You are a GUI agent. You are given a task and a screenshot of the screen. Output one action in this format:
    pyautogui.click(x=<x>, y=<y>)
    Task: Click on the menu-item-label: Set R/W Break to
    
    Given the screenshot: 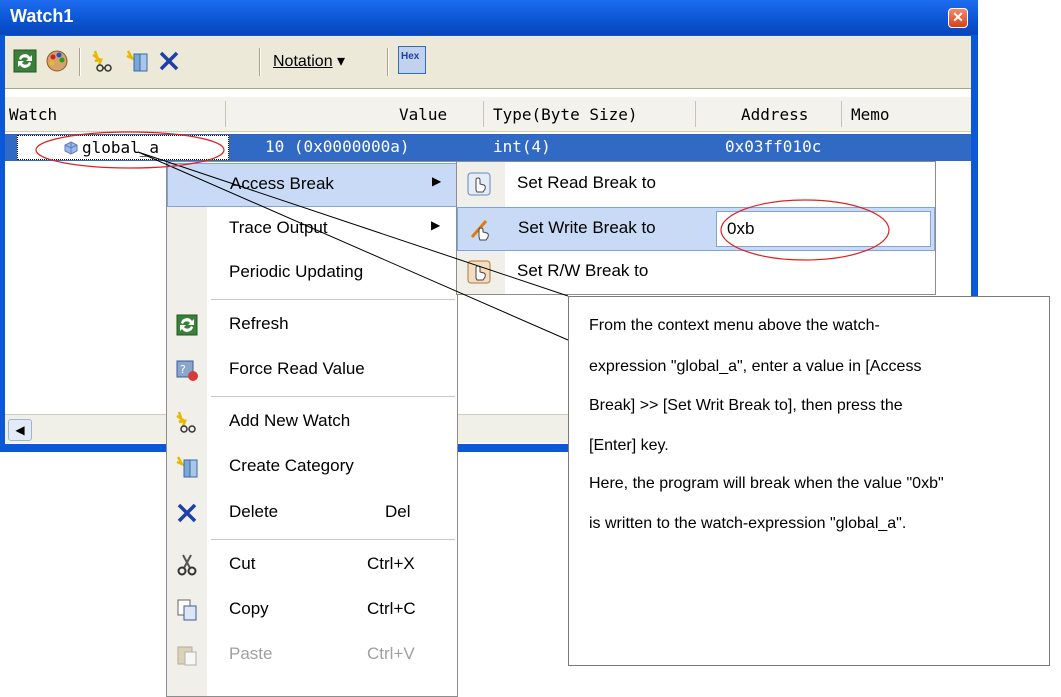 What is the action you would take?
    pyautogui.click(x=583, y=270)
    